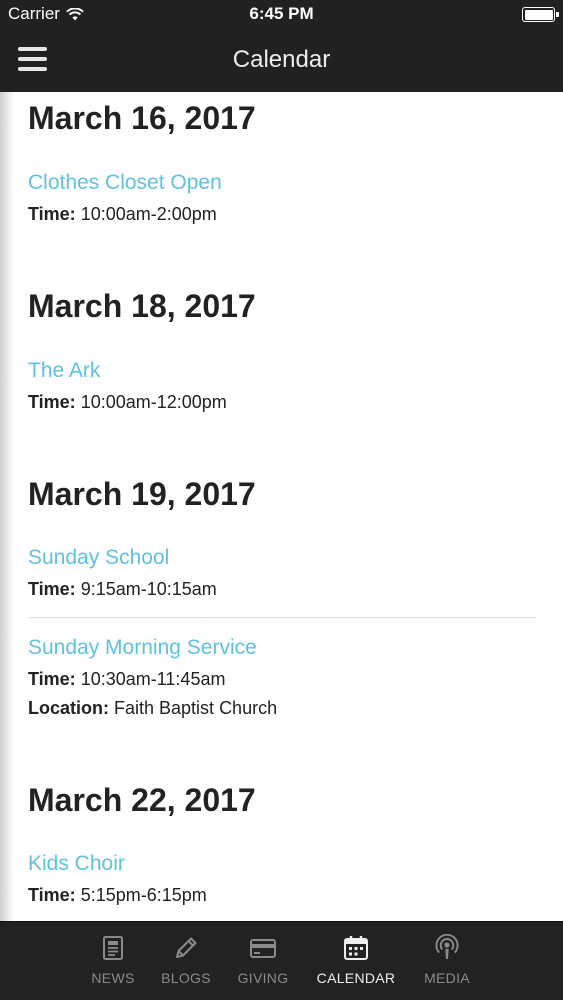  I want to click on status-bar: Carrier 6:45 PM, so click(281, 14).